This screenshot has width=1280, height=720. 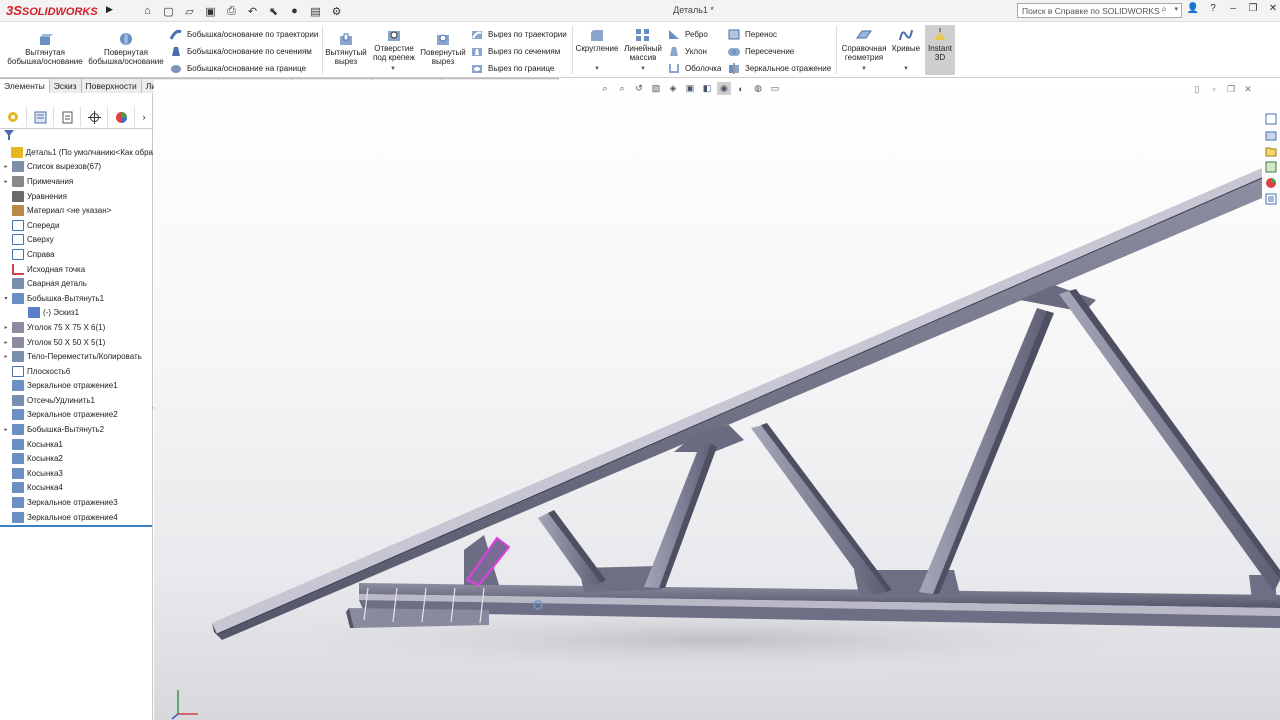 What do you see at coordinates (758, 88) in the screenshot?
I see `apply-scene-icon: ◍` at bounding box center [758, 88].